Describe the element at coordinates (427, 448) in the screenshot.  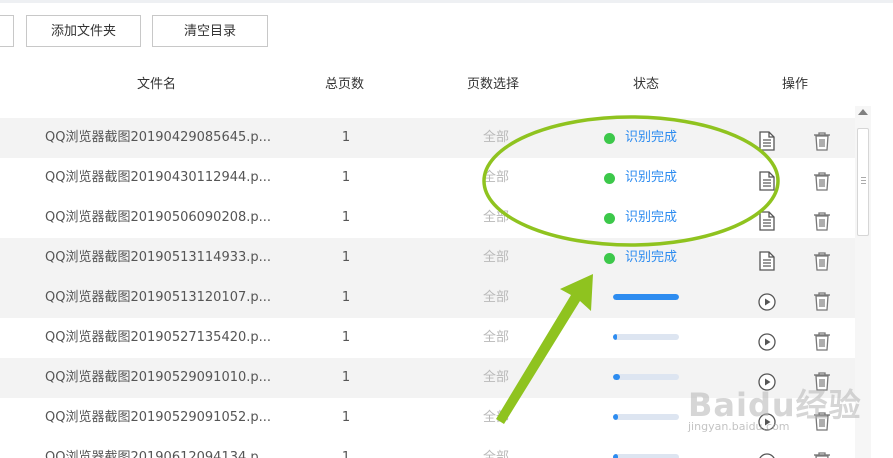
I see `table-row: QQ浏览器截图20190612094134.p... 1 全部` at that location.